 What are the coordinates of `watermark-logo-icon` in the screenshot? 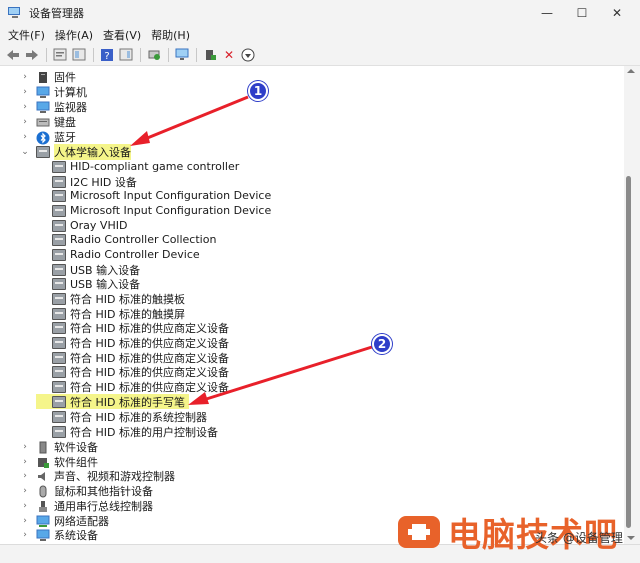 It's located at (419, 532).